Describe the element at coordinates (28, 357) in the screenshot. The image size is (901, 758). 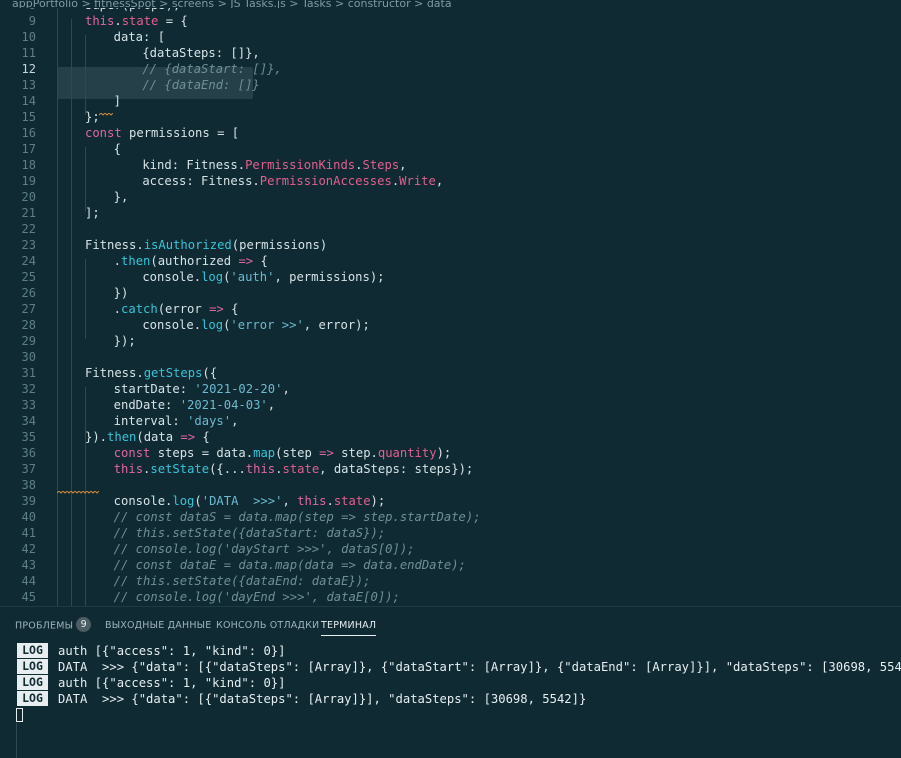
I see `line-number: 30` at that location.